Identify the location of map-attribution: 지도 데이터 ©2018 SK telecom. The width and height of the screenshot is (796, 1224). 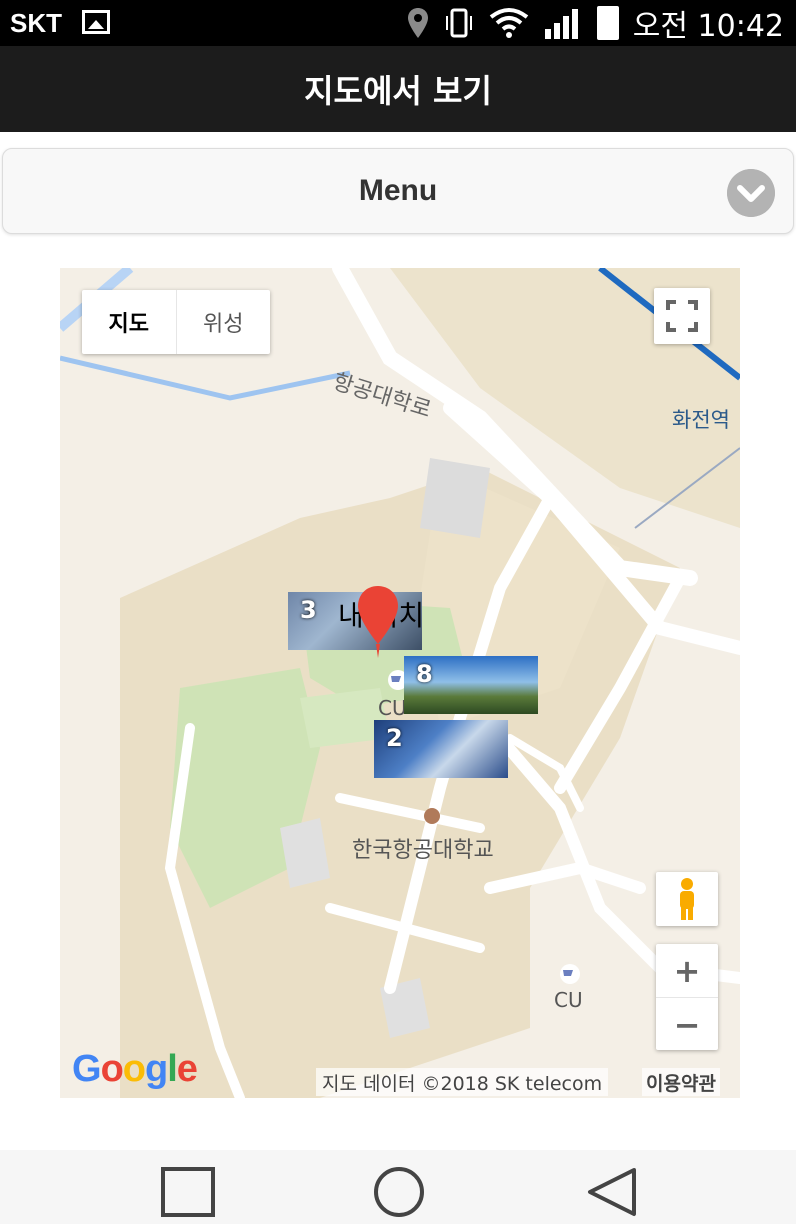
(462, 1082).